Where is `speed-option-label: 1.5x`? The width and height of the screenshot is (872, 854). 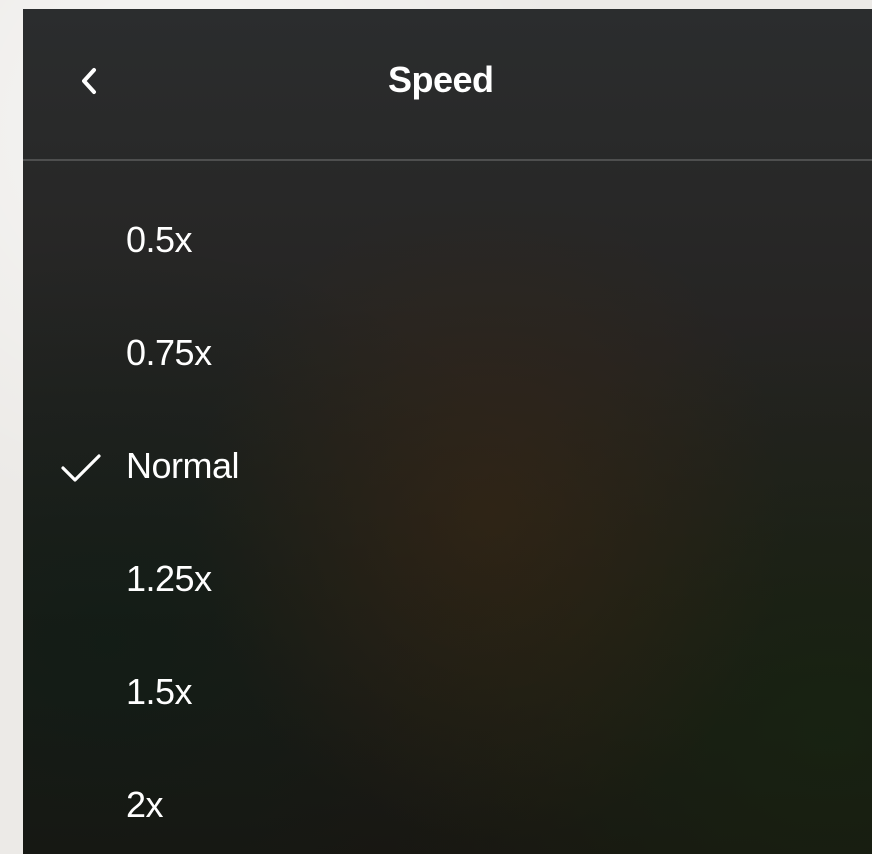
speed-option-label: 1.5x is located at coordinates (159, 691).